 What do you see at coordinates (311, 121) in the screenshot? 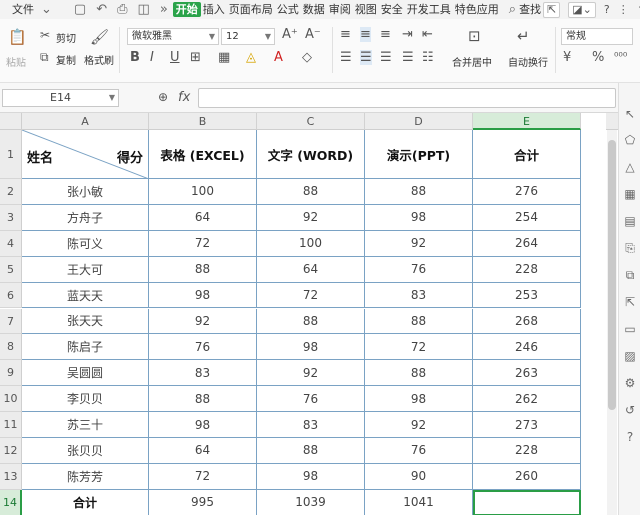
I see `column-header-c: C` at bounding box center [311, 121].